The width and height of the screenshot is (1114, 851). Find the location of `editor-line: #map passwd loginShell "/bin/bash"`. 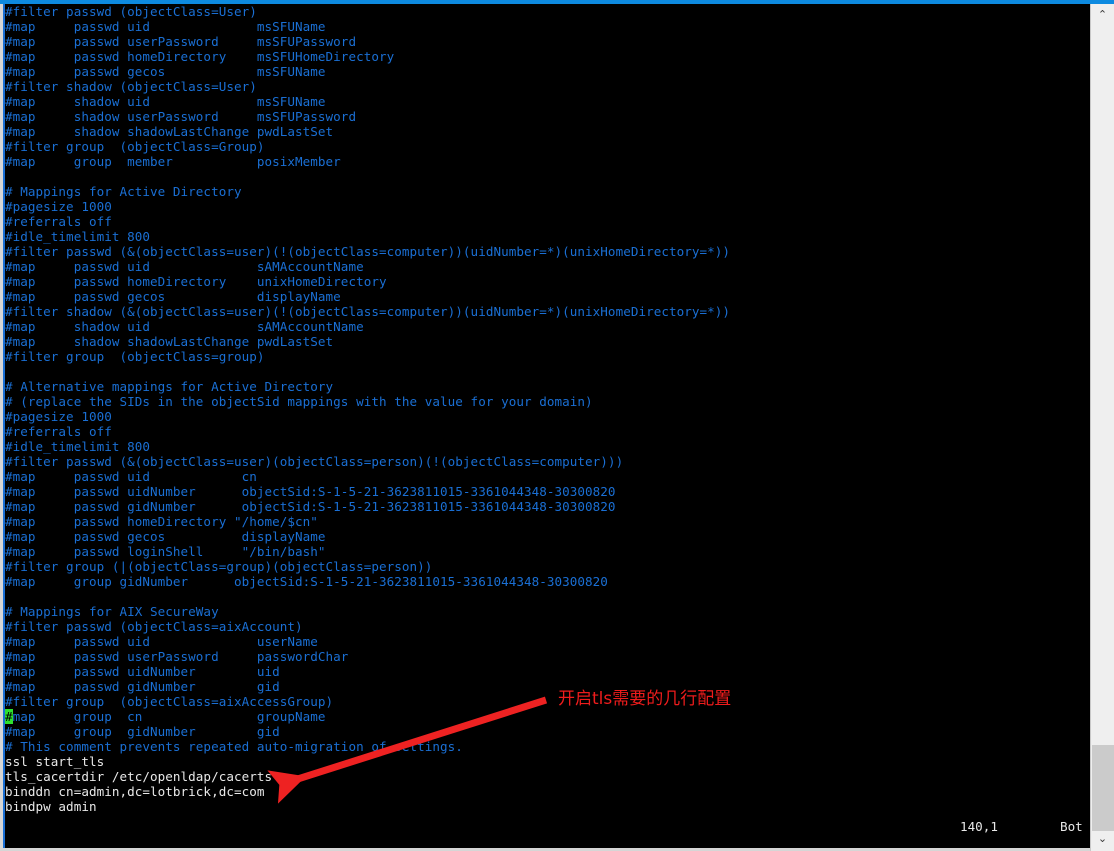

editor-line: #map passwd loginShell "/bin/bash" is located at coordinates (547, 551).